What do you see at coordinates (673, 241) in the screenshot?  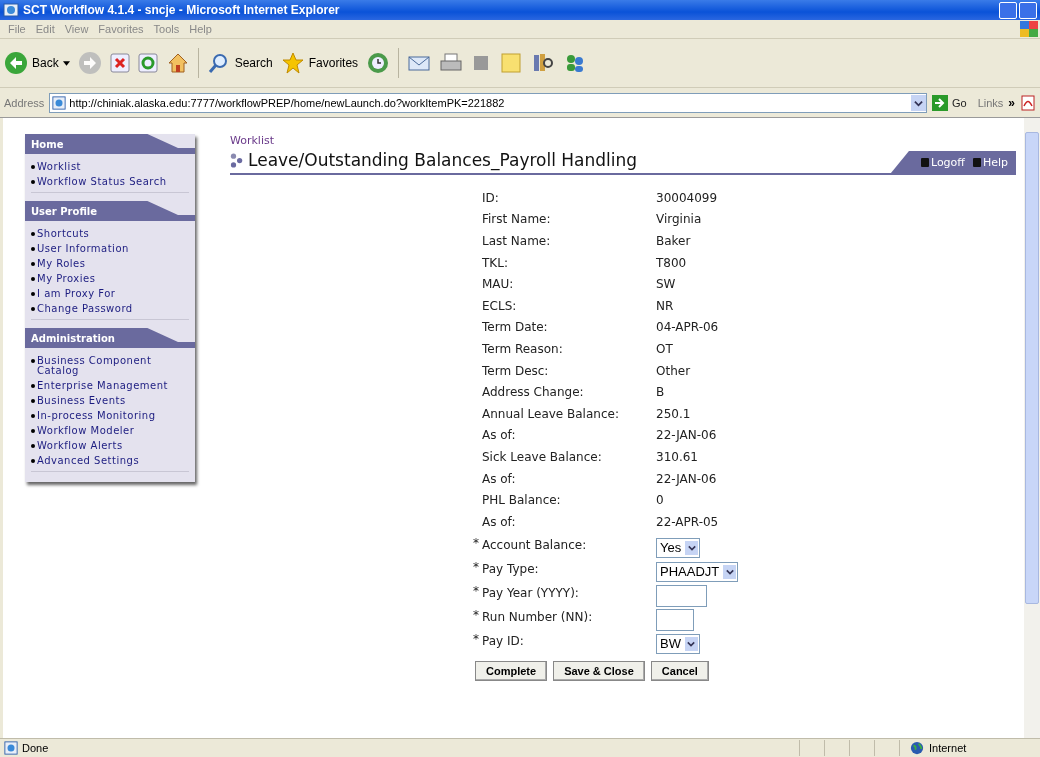 I see `field-value: Baker` at bounding box center [673, 241].